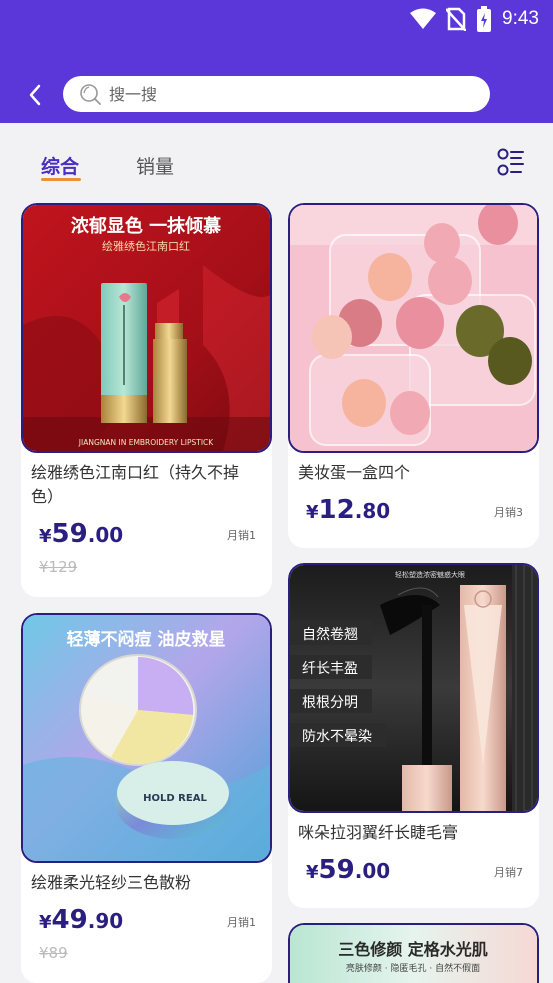  I want to click on no-sim-icon, so click(456, 19).